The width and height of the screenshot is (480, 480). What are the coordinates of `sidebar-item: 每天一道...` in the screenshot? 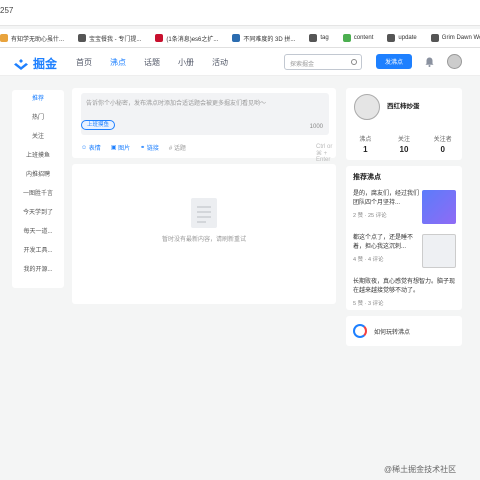 It's located at (38, 232).